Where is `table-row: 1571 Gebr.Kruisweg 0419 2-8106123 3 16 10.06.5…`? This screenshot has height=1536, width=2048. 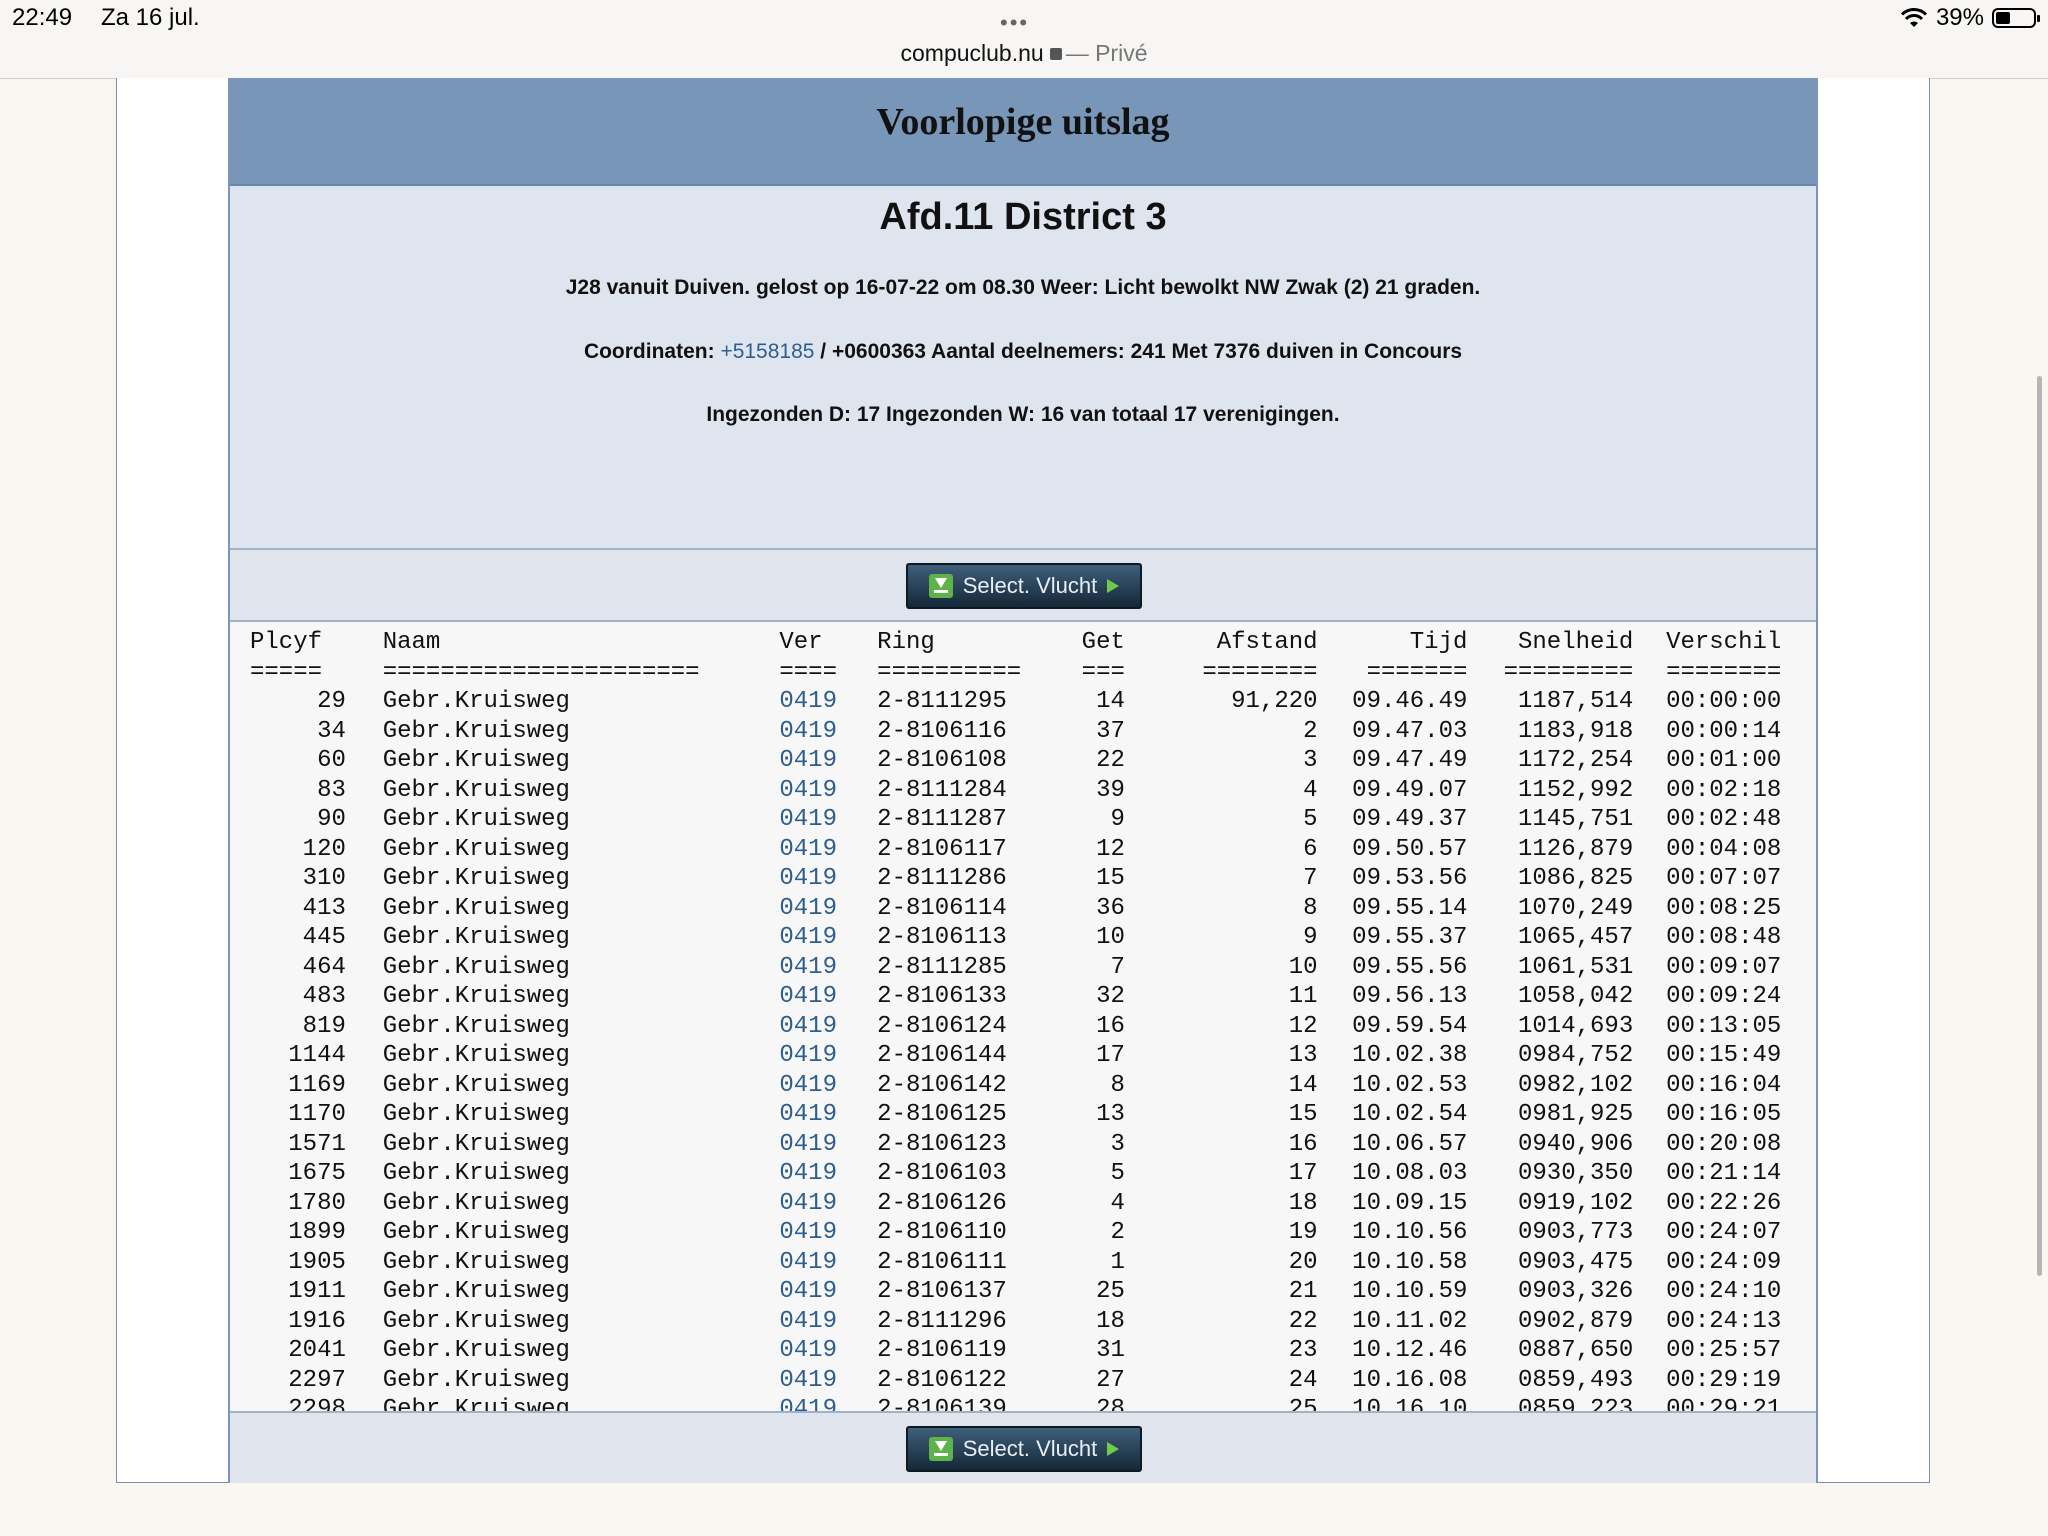
table-row: 1571 Gebr.Kruisweg 0419 2-8106123 3 16 10.06.5… is located at coordinates (1033, 1145).